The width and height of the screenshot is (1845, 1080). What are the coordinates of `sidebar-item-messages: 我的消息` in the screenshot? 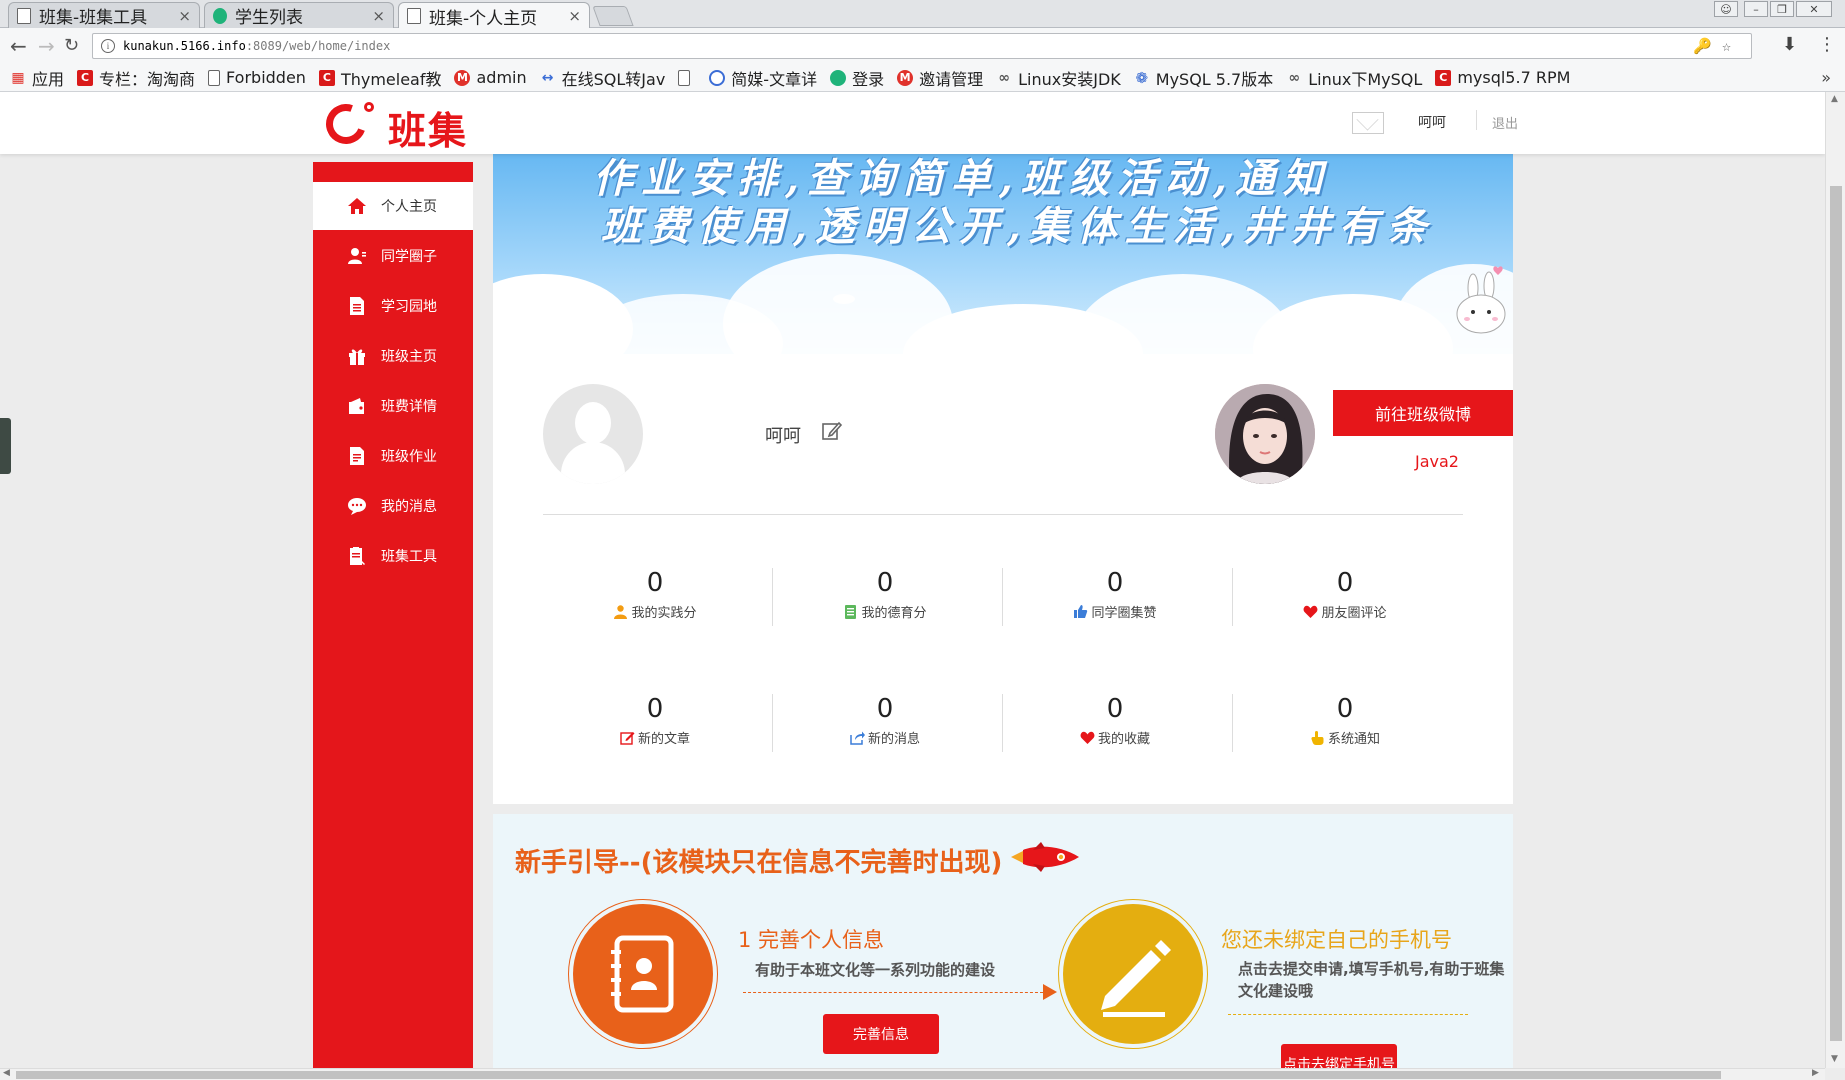 It's located at (393, 506).